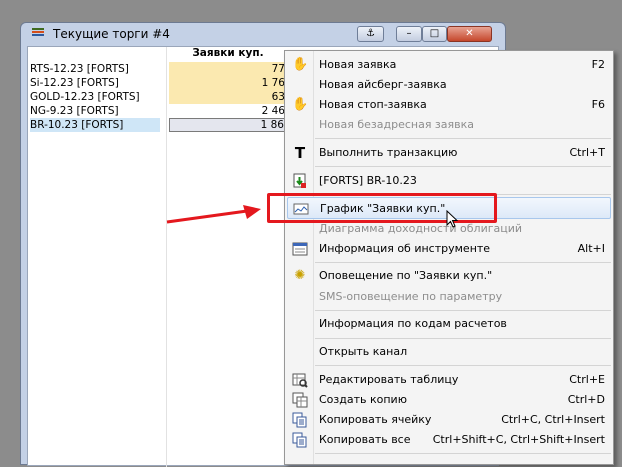 Image resolution: width=622 pixels, height=467 pixels. What do you see at coordinates (300, 104) in the screenshot?
I see `stop-hand-icon: ✋` at bounding box center [300, 104].